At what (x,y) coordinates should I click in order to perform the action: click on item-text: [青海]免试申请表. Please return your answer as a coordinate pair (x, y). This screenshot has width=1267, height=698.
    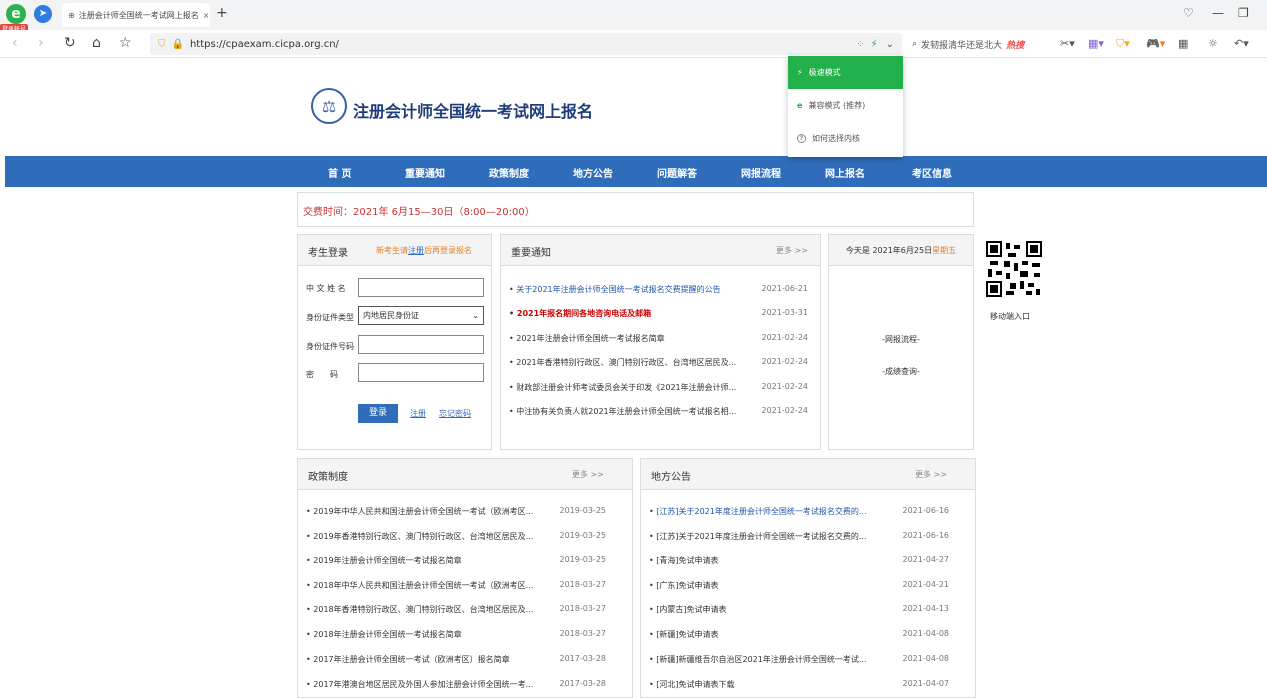
    Looking at the image, I should click on (767, 560).